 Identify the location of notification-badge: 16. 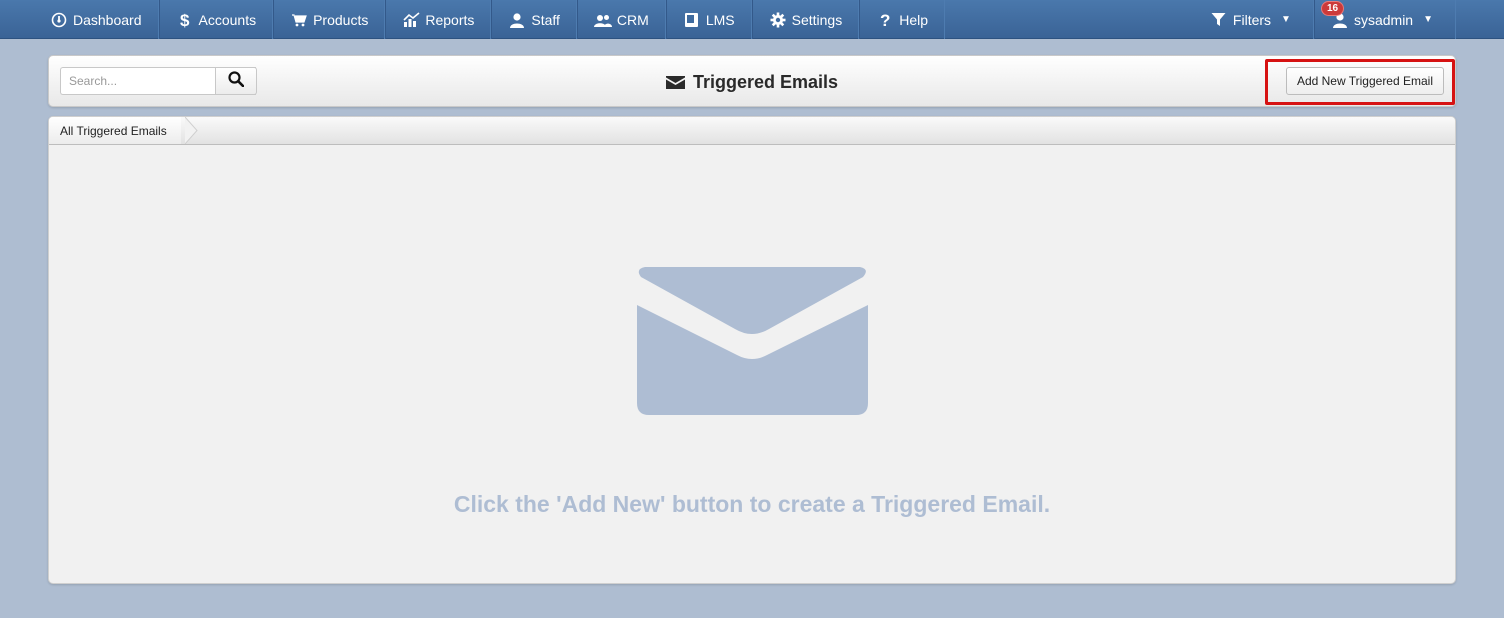
(1332, 8).